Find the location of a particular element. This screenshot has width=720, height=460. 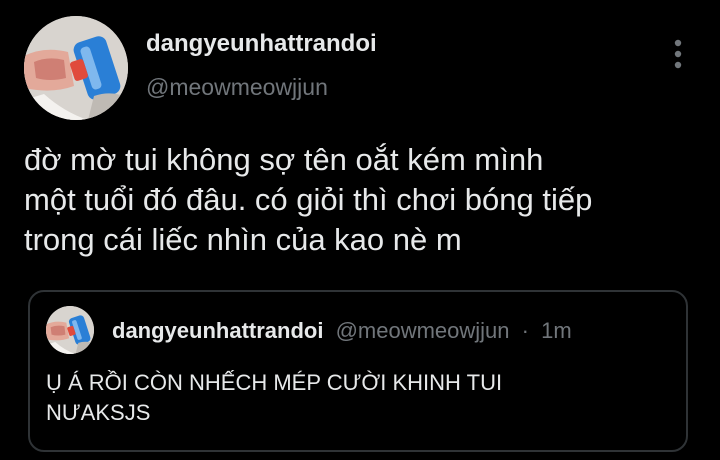

more-vertical-icon is located at coordinates (678, 54).